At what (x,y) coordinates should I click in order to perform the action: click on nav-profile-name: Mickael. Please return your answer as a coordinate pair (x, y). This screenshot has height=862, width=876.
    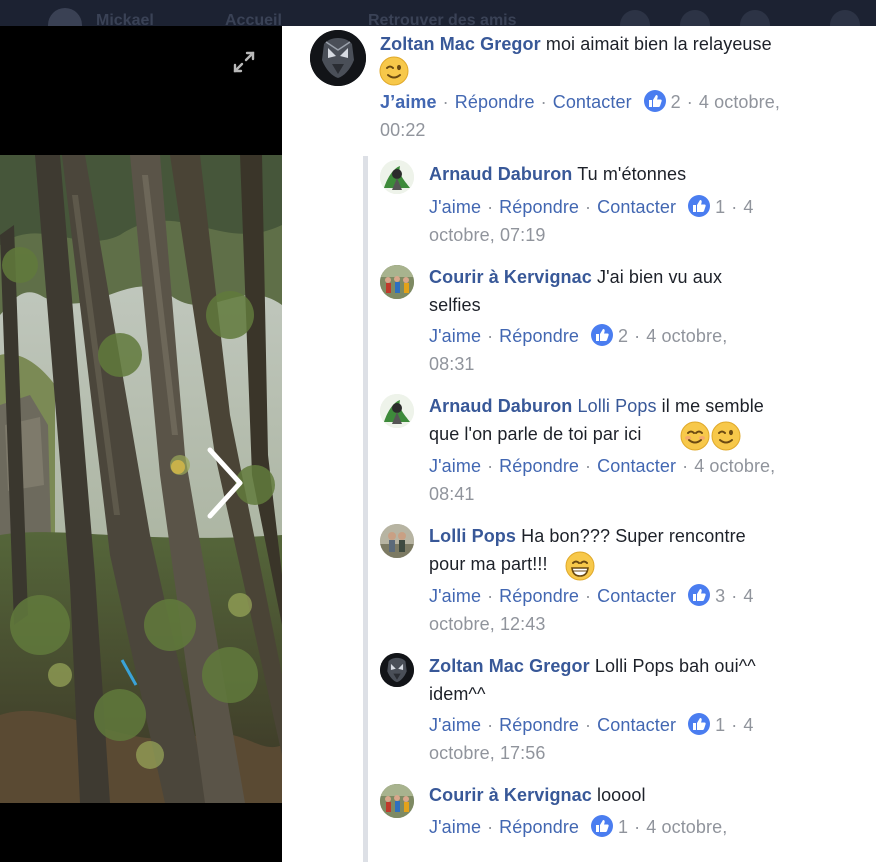
    Looking at the image, I should click on (125, 19).